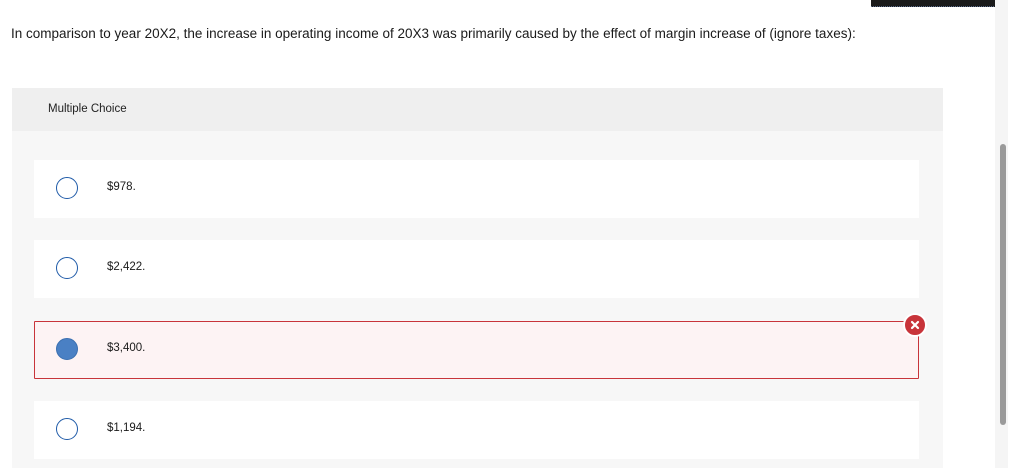 Image resolution: width=1024 pixels, height=468 pixels. I want to click on choice-label: $3,400., so click(126, 348).